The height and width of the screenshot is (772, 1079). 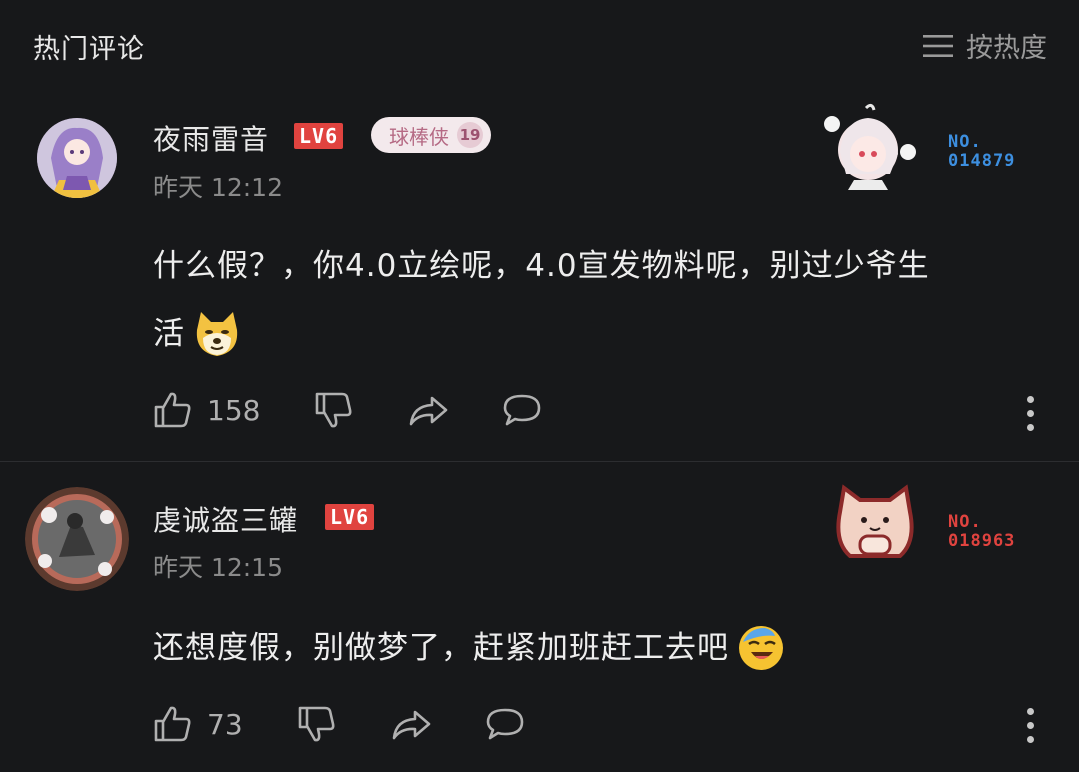 I want to click on decoration-card: NO. 018963, so click(x=940, y=527).